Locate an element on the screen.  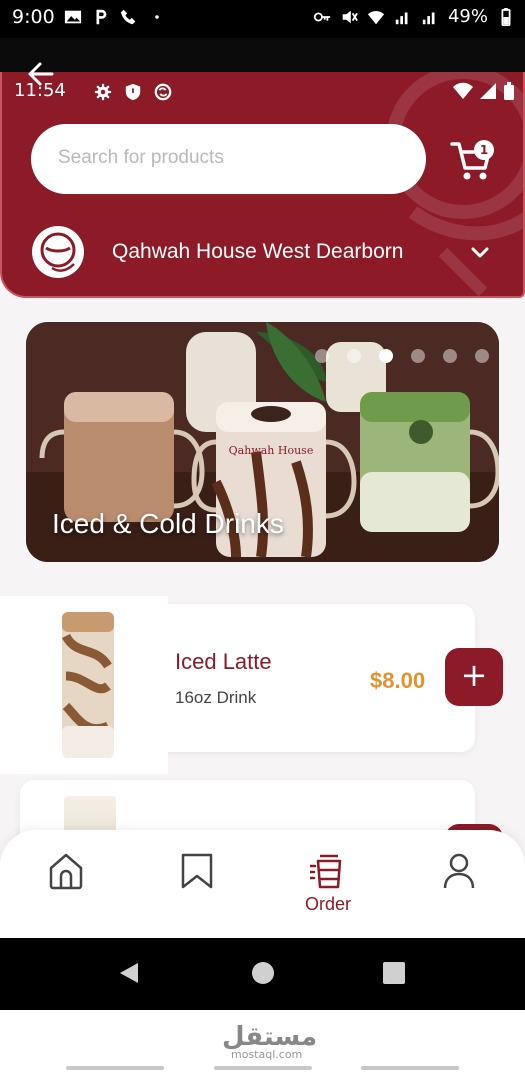
product-description: 16oz Drink is located at coordinates (216, 697).